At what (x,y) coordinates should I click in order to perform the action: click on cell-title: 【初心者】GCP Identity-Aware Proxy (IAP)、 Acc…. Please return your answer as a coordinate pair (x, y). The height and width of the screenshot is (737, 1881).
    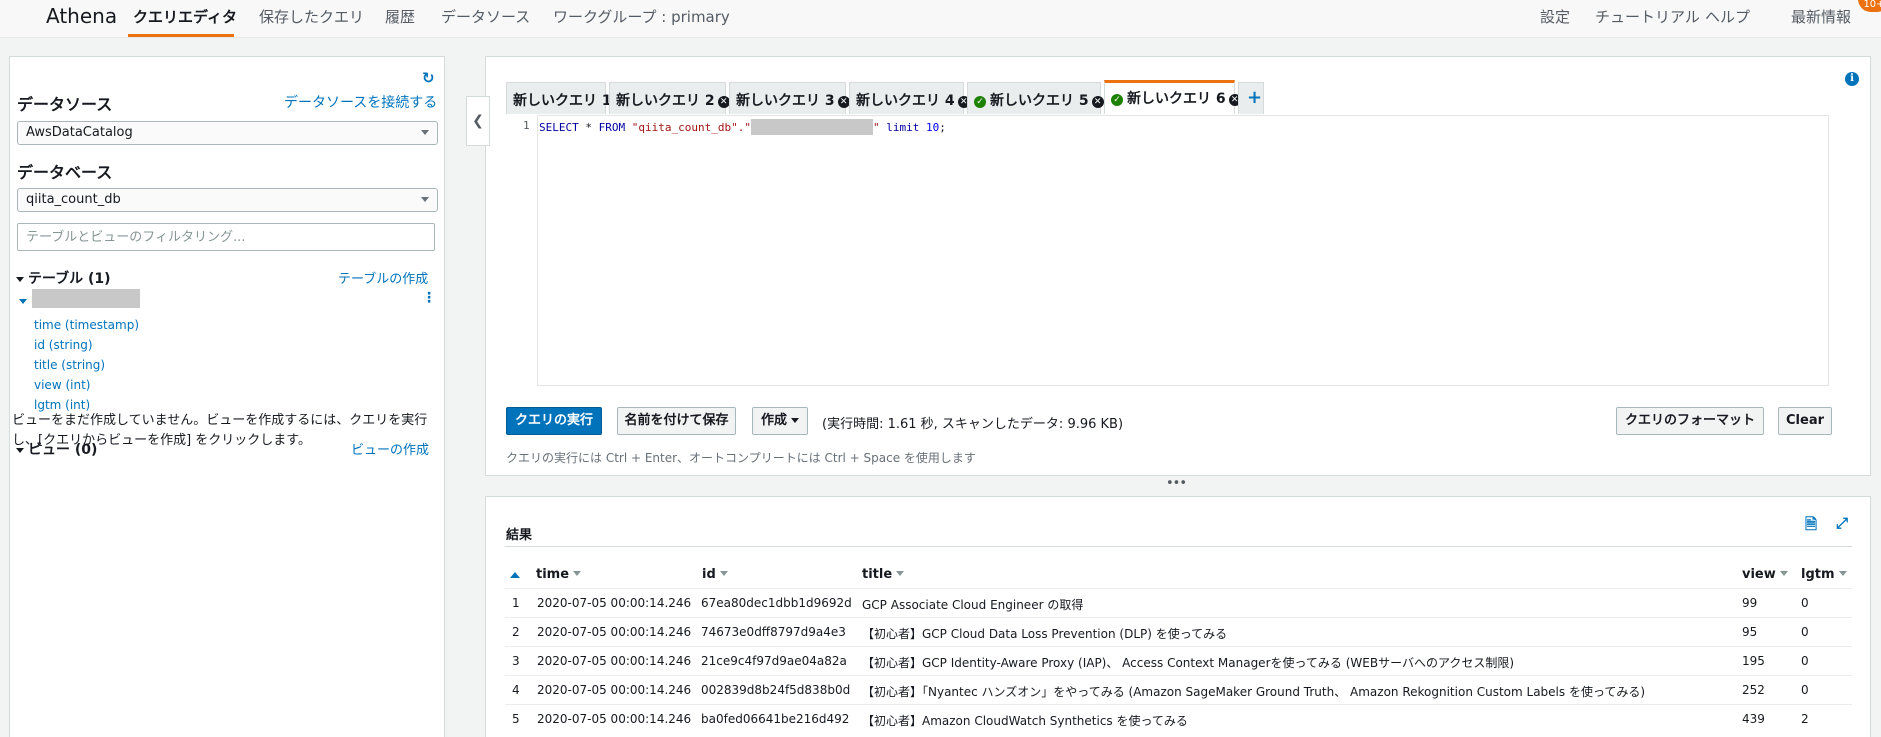
    Looking at the image, I should click on (1188, 663).